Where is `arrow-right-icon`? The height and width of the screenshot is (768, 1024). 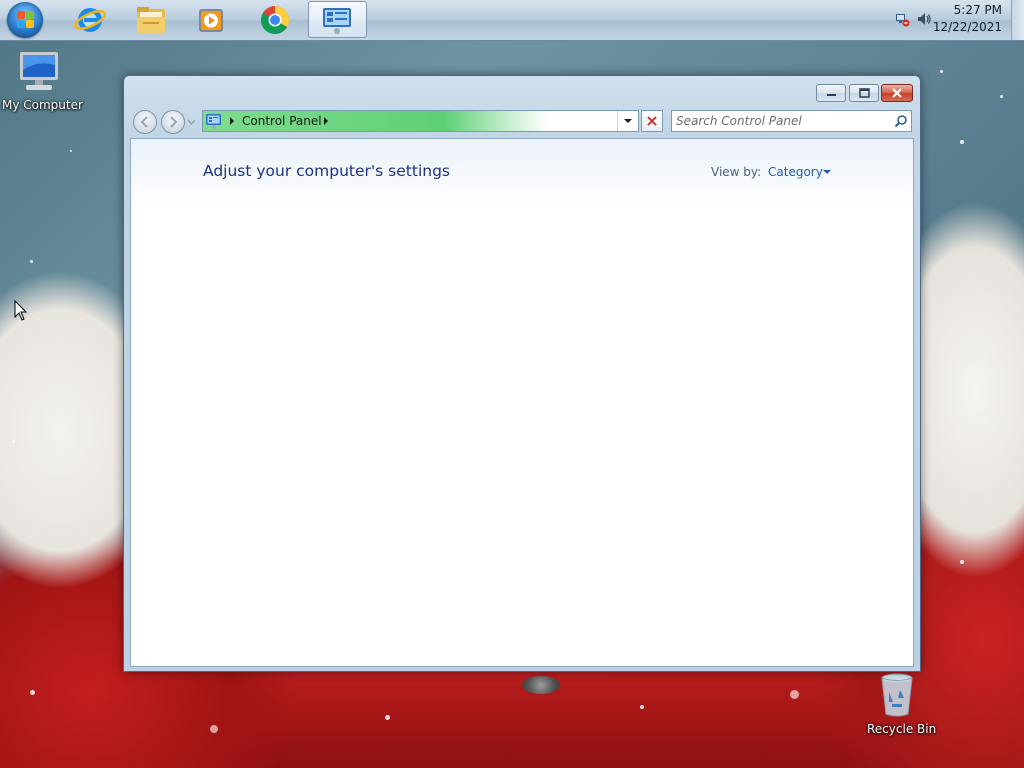
arrow-right-icon is located at coordinates (174, 122).